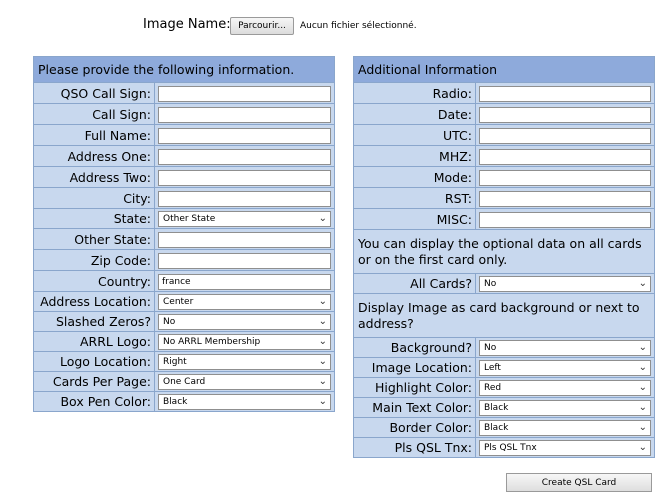 The width and height of the screenshot is (660, 500). Describe the element at coordinates (169, 321) in the screenshot. I see `slashed-zeros-select-value: No` at that location.